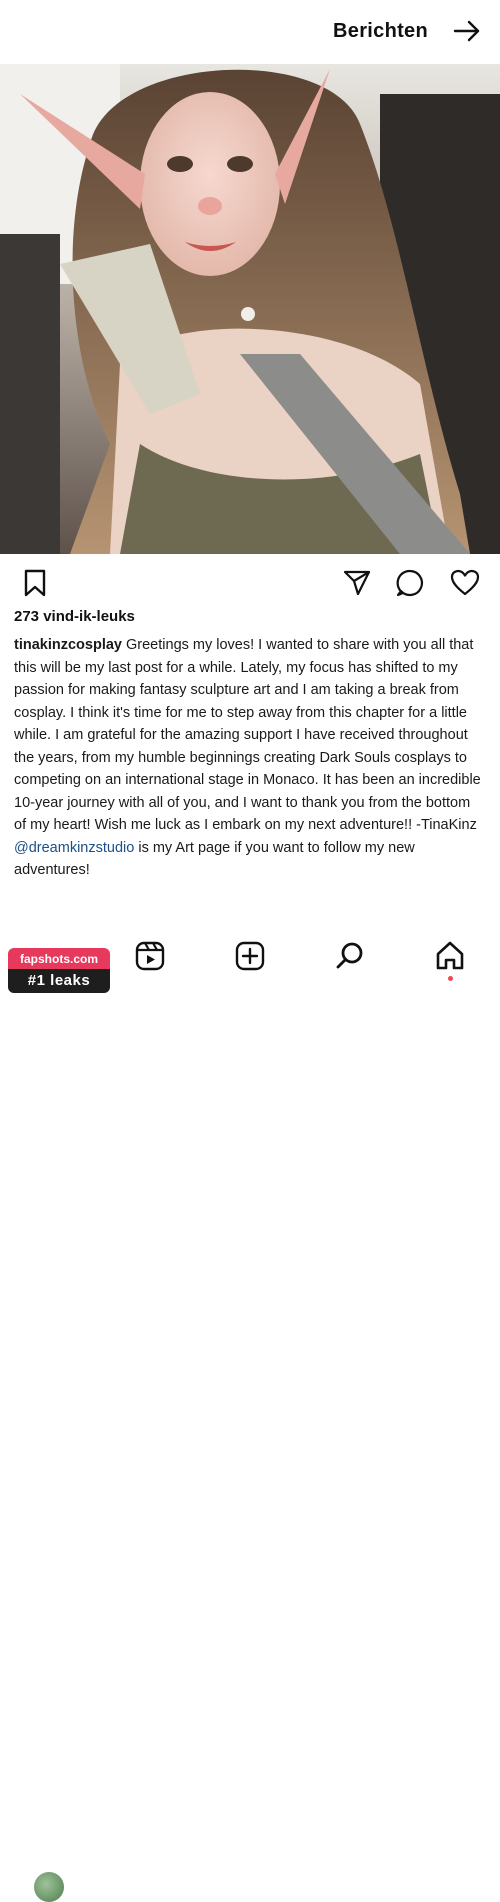 This screenshot has width=500, height=1902. I want to click on mention-link: @dreamkinzstudio, so click(74, 848).